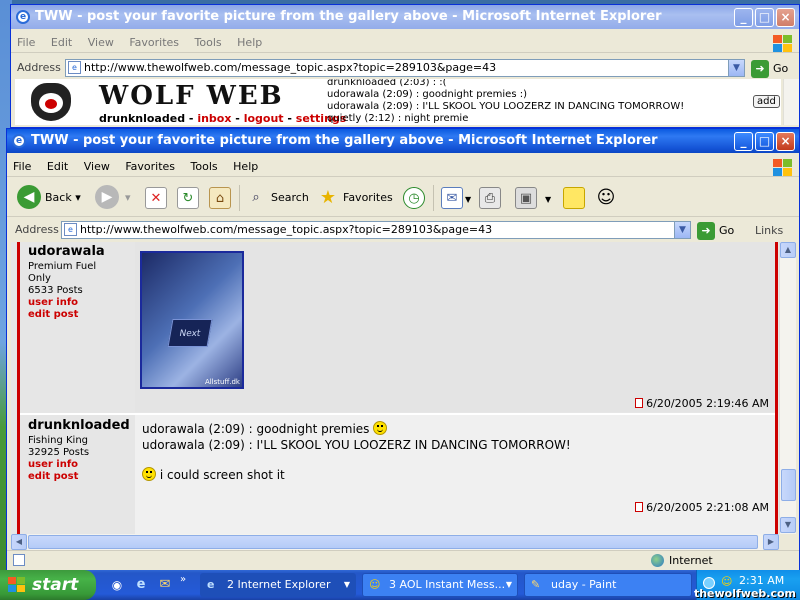 The image size is (800, 600). Describe the element at coordinates (769, 69) in the screenshot. I see `back-go-button: ➜ Go` at that location.